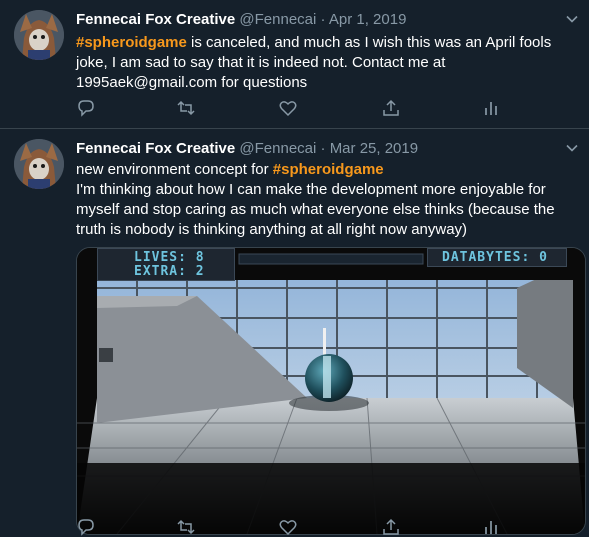 This screenshot has height=537, width=589. I want to click on tweet-date: Mar 25, 2019, so click(374, 148).